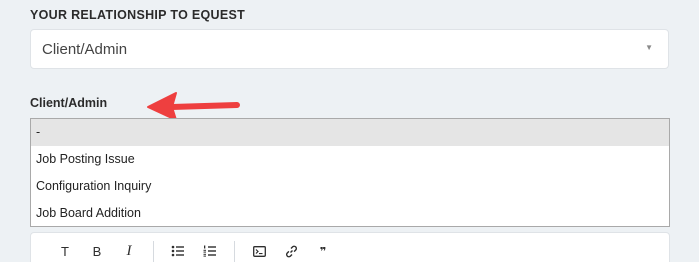  What do you see at coordinates (350, 159) in the screenshot?
I see `option-job-posting-issue: Job Posting Issue` at bounding box center [350, 159].